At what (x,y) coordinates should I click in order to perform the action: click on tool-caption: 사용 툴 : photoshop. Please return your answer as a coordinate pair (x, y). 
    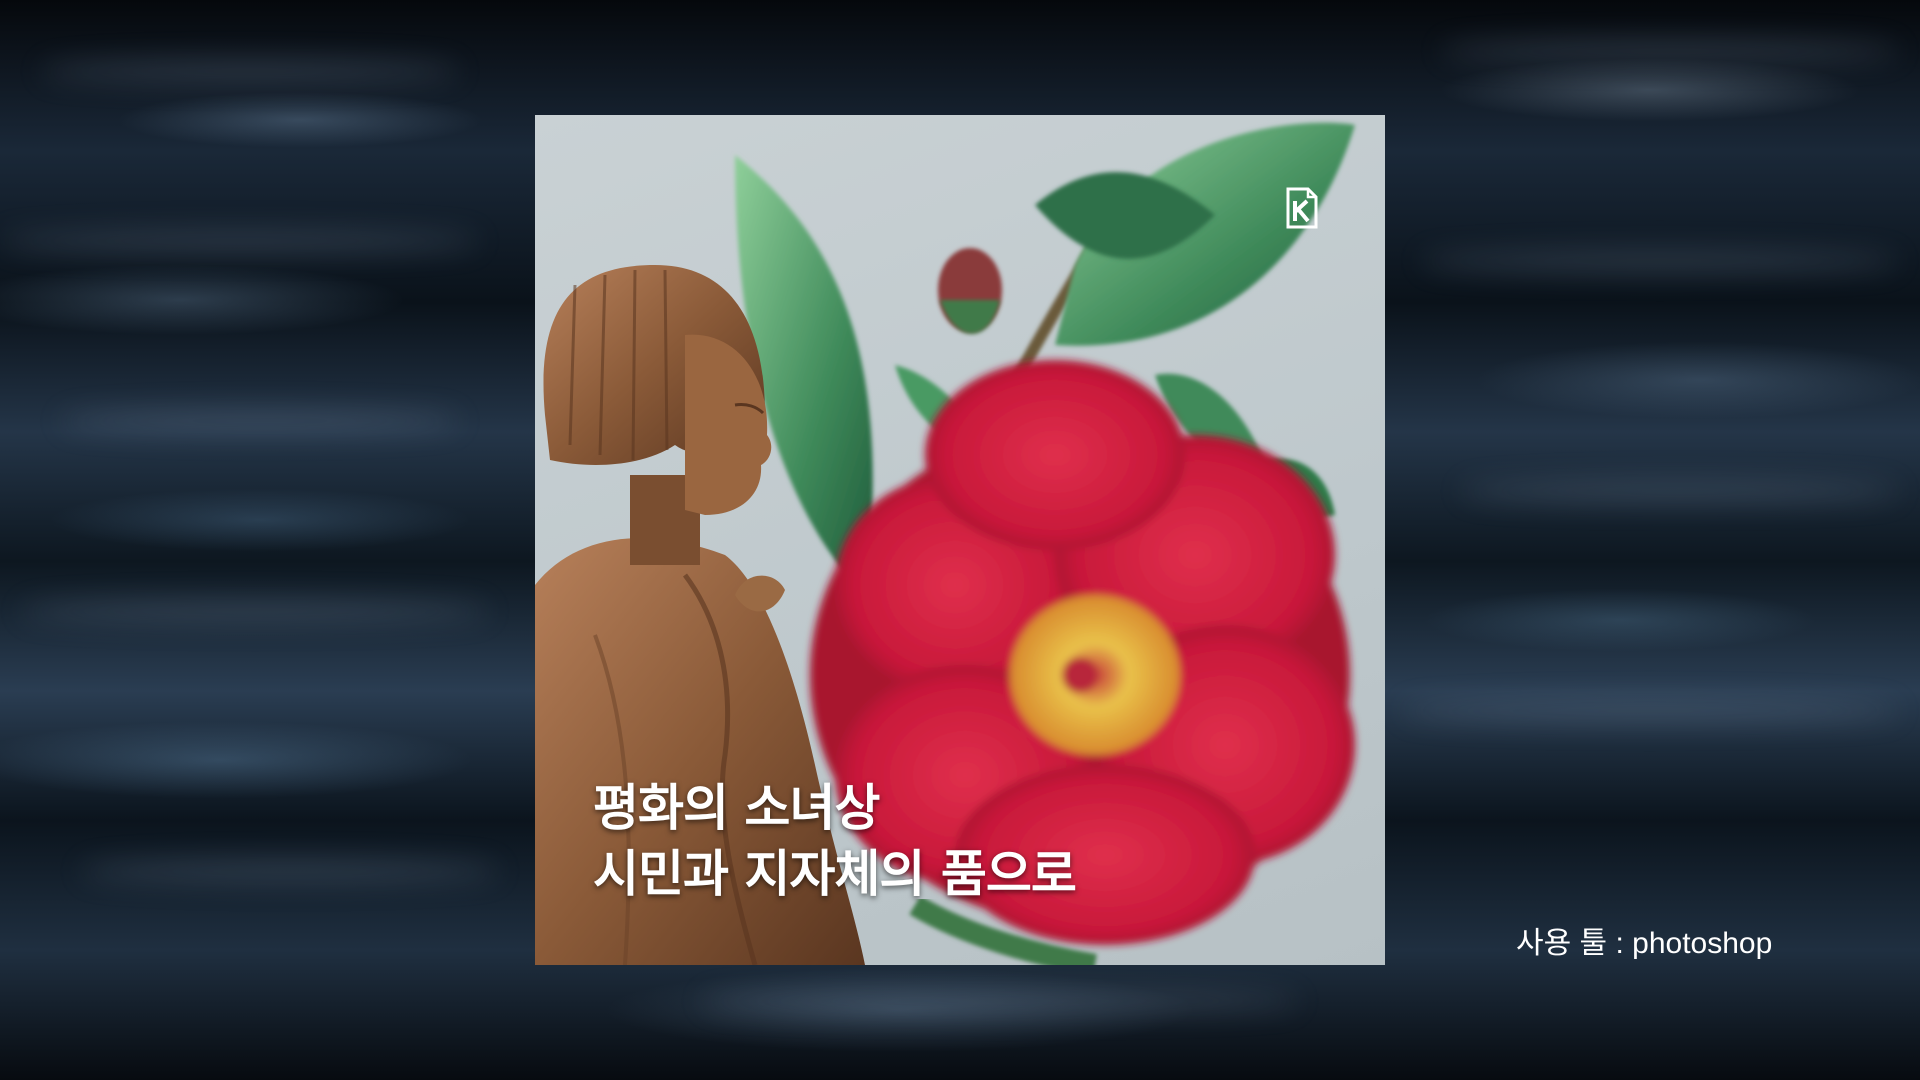
    Looking at the image, I should click on (1644, 943).